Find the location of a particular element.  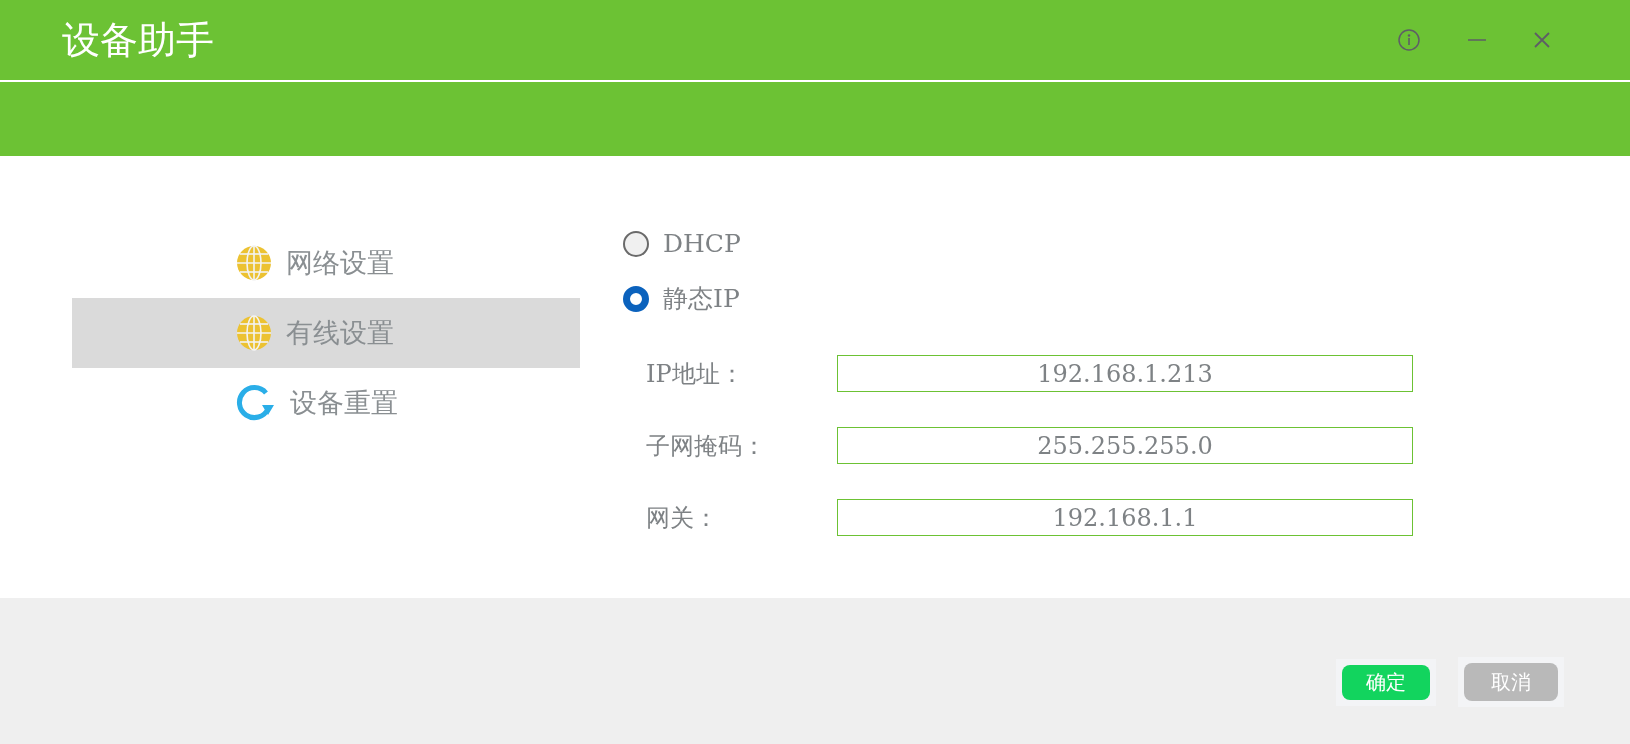

window-title: 设备助手 is located at coordinates (138, 40).